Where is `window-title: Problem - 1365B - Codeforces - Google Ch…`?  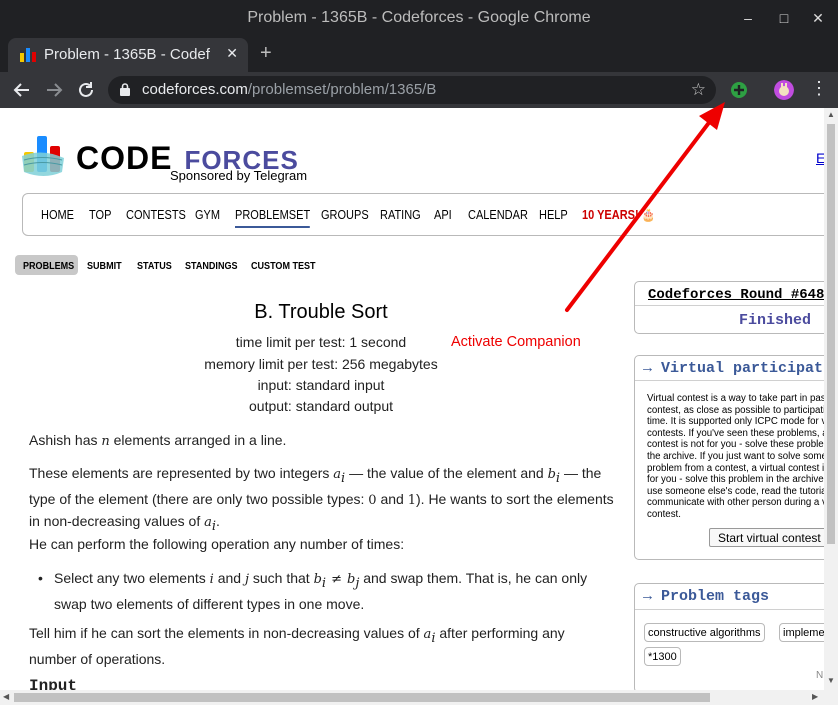
window-title: Problem - 1365B - Codeforces - Google Ch… is located at coordinates (419, 17).